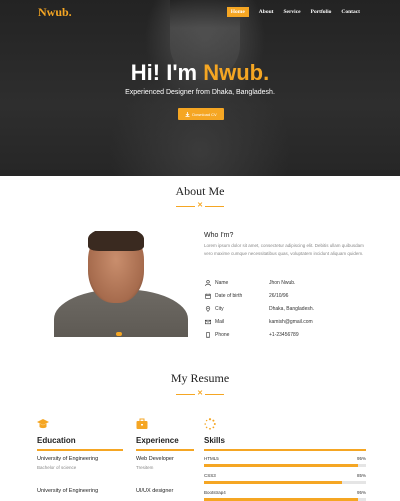 This screenshot has height=501, width=400. What do you see at coordinates (219, 235) in the screenshot?
I see `about-heading: Who I'm?` at bounding box center [219, 235].